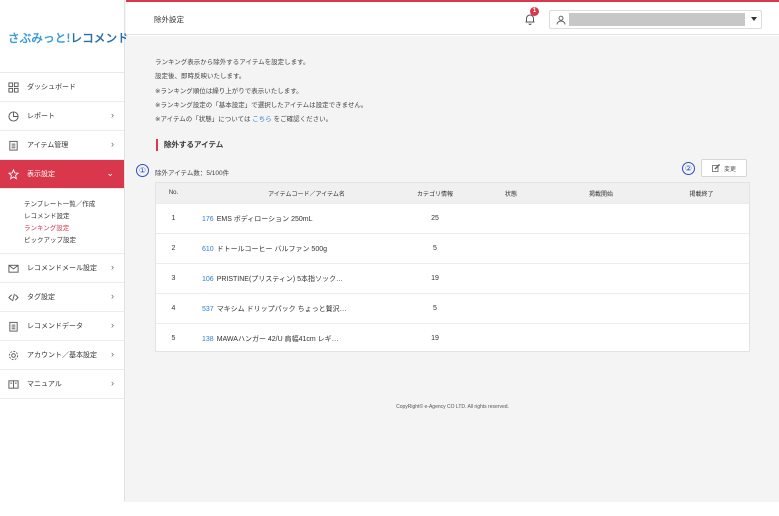 The height and width of the screenshot is (516, 779). What do you see at coordinates (561, 20) in the screenshot?
I see `user-icon` at bounding box center [561, 20].